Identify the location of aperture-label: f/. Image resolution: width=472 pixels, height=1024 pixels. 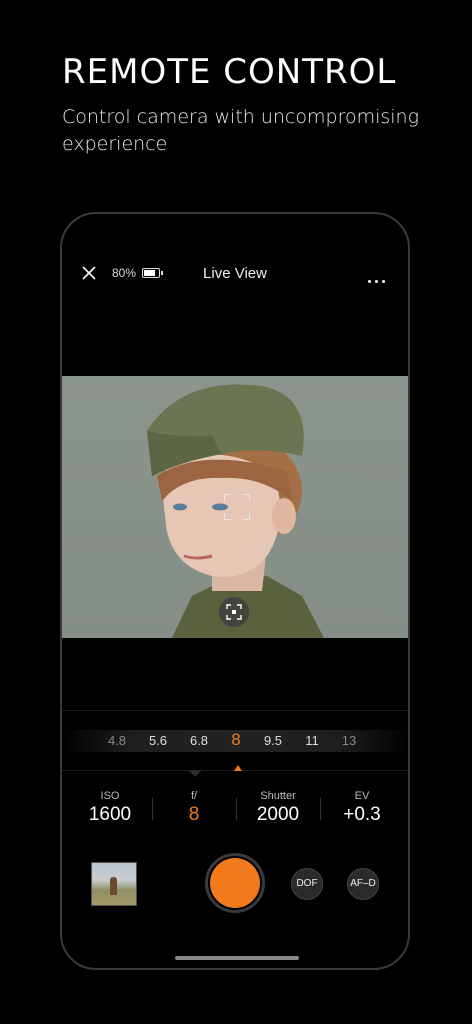
(194, 796).